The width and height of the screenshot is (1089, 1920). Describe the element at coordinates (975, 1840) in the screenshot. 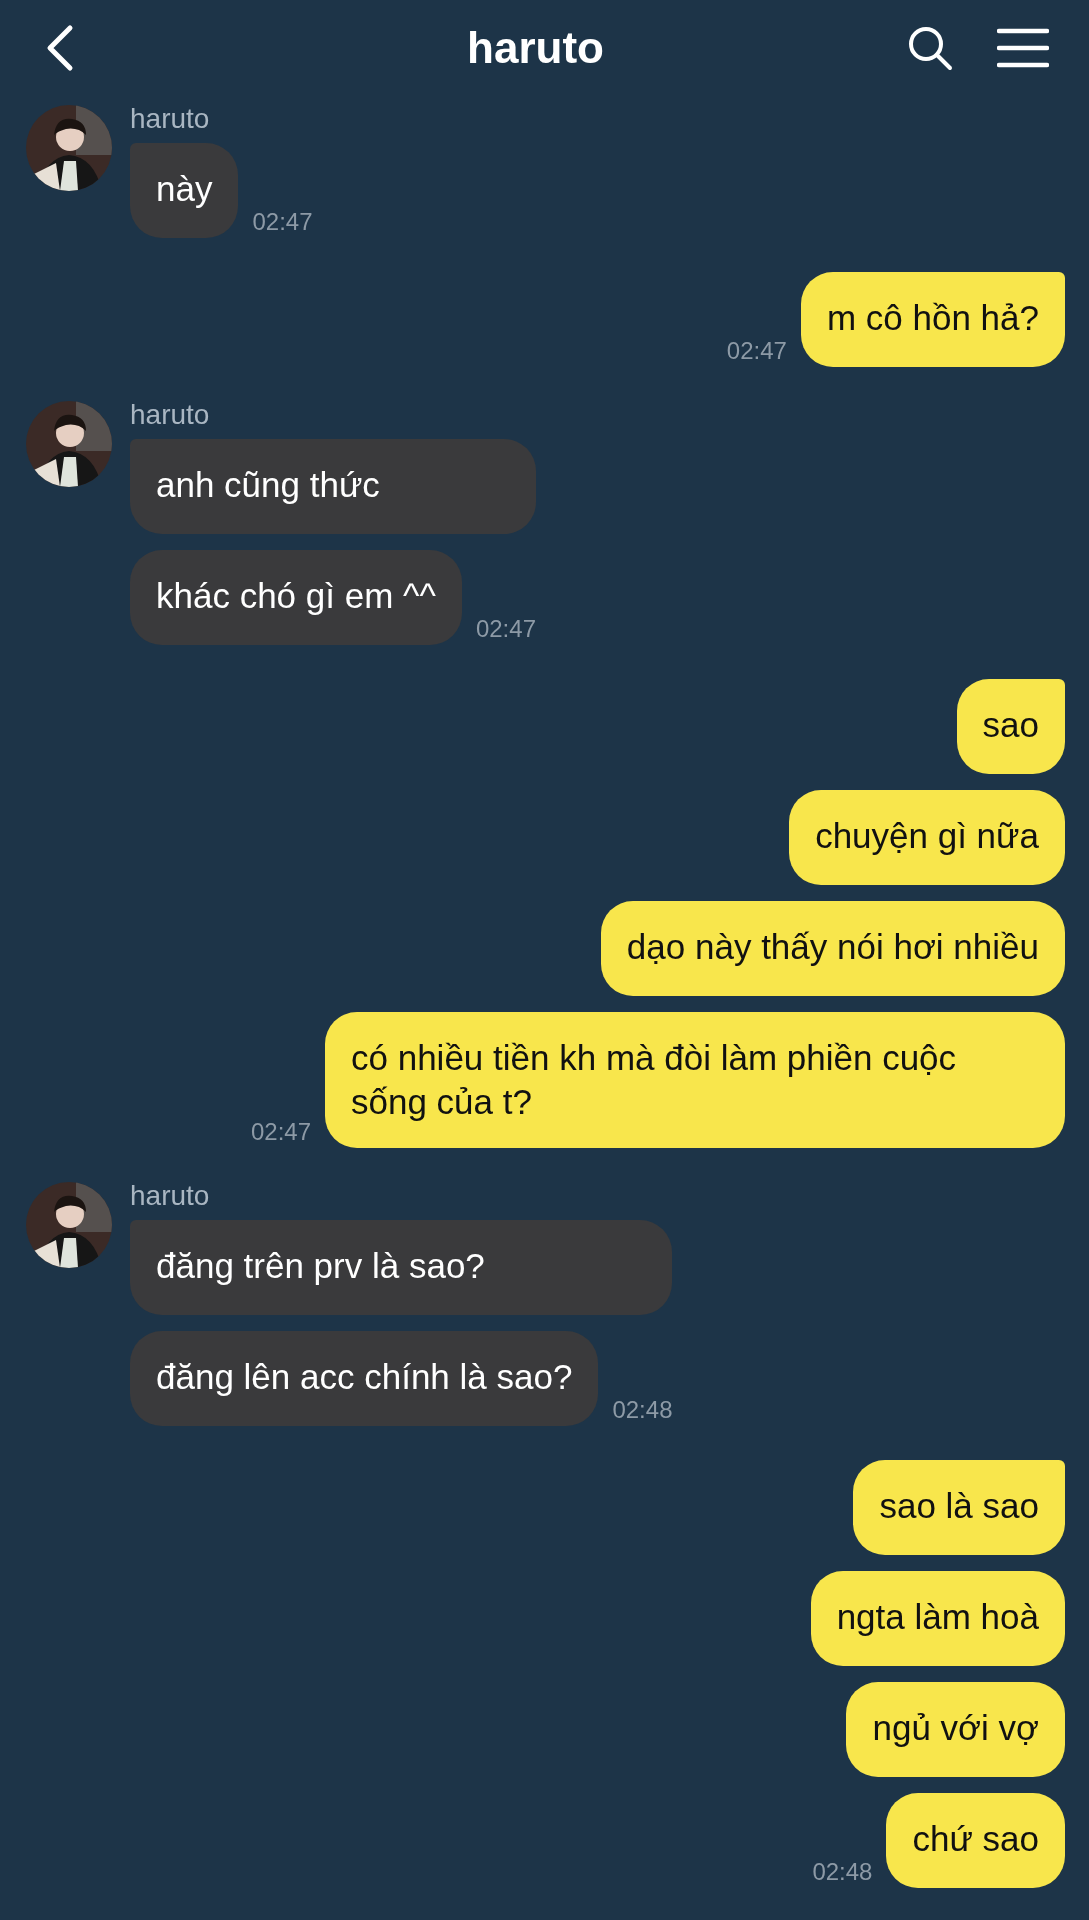

I see `message-bubble: chứ sao` at that location.